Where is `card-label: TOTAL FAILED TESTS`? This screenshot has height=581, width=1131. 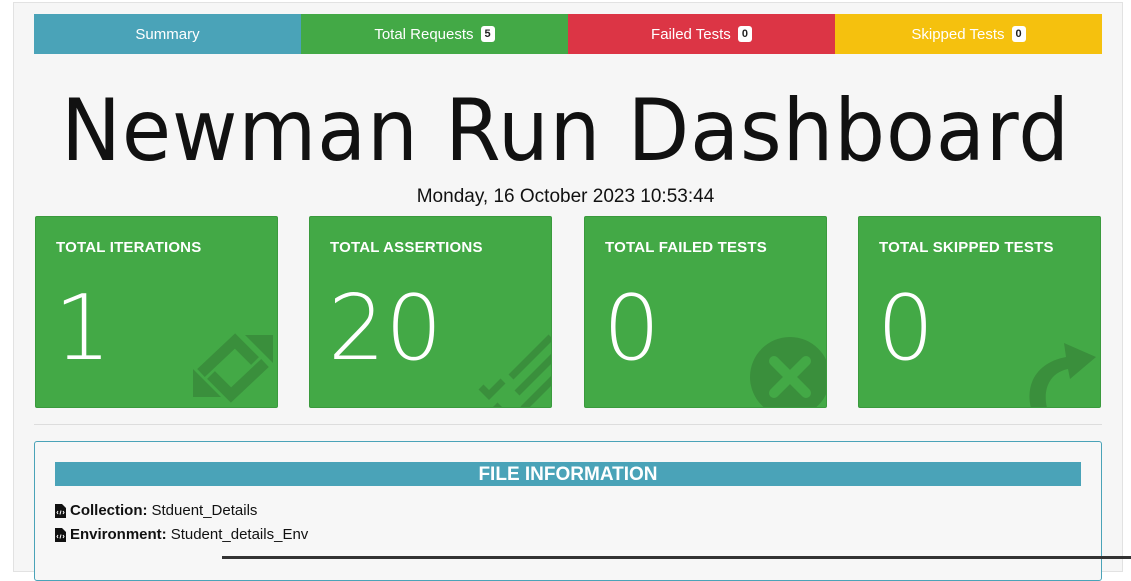
card-label: TOTAL FAILED TESTS is located at coordinates (686, 247).